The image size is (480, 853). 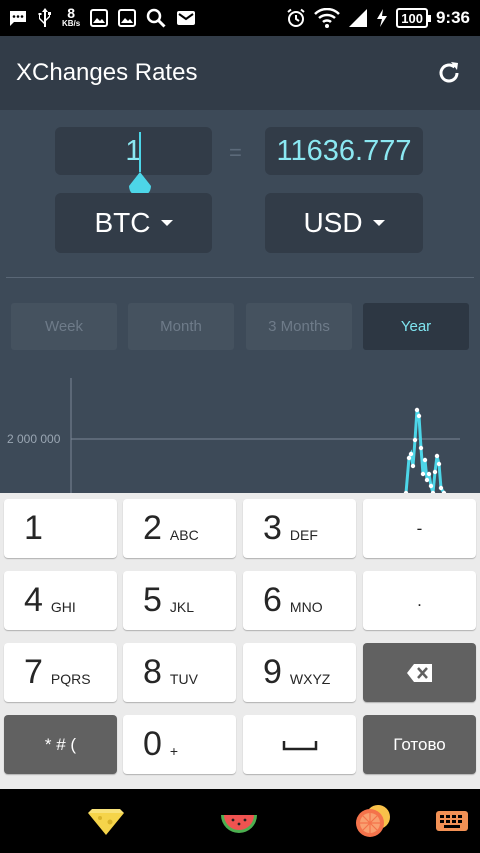 I want to click on key-symbol: -, so click(x=419, y=528).